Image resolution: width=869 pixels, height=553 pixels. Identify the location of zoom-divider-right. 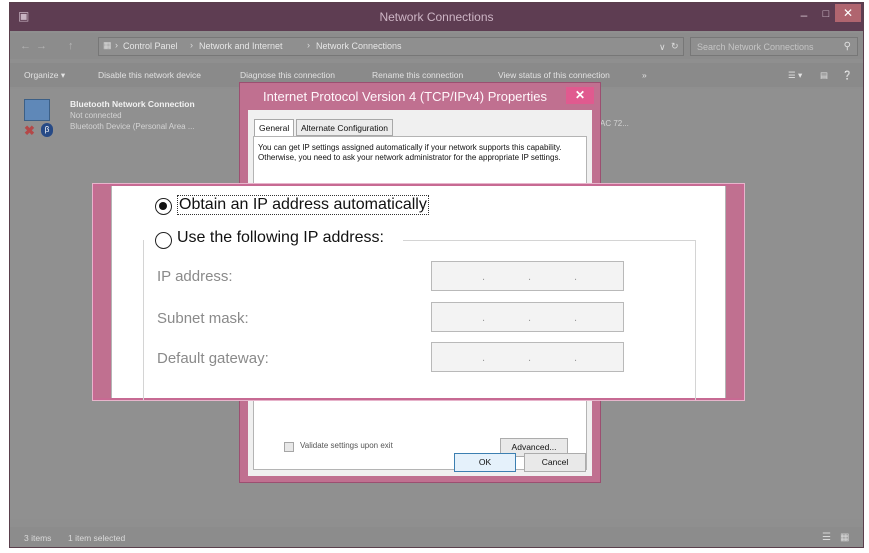
(725, 292).